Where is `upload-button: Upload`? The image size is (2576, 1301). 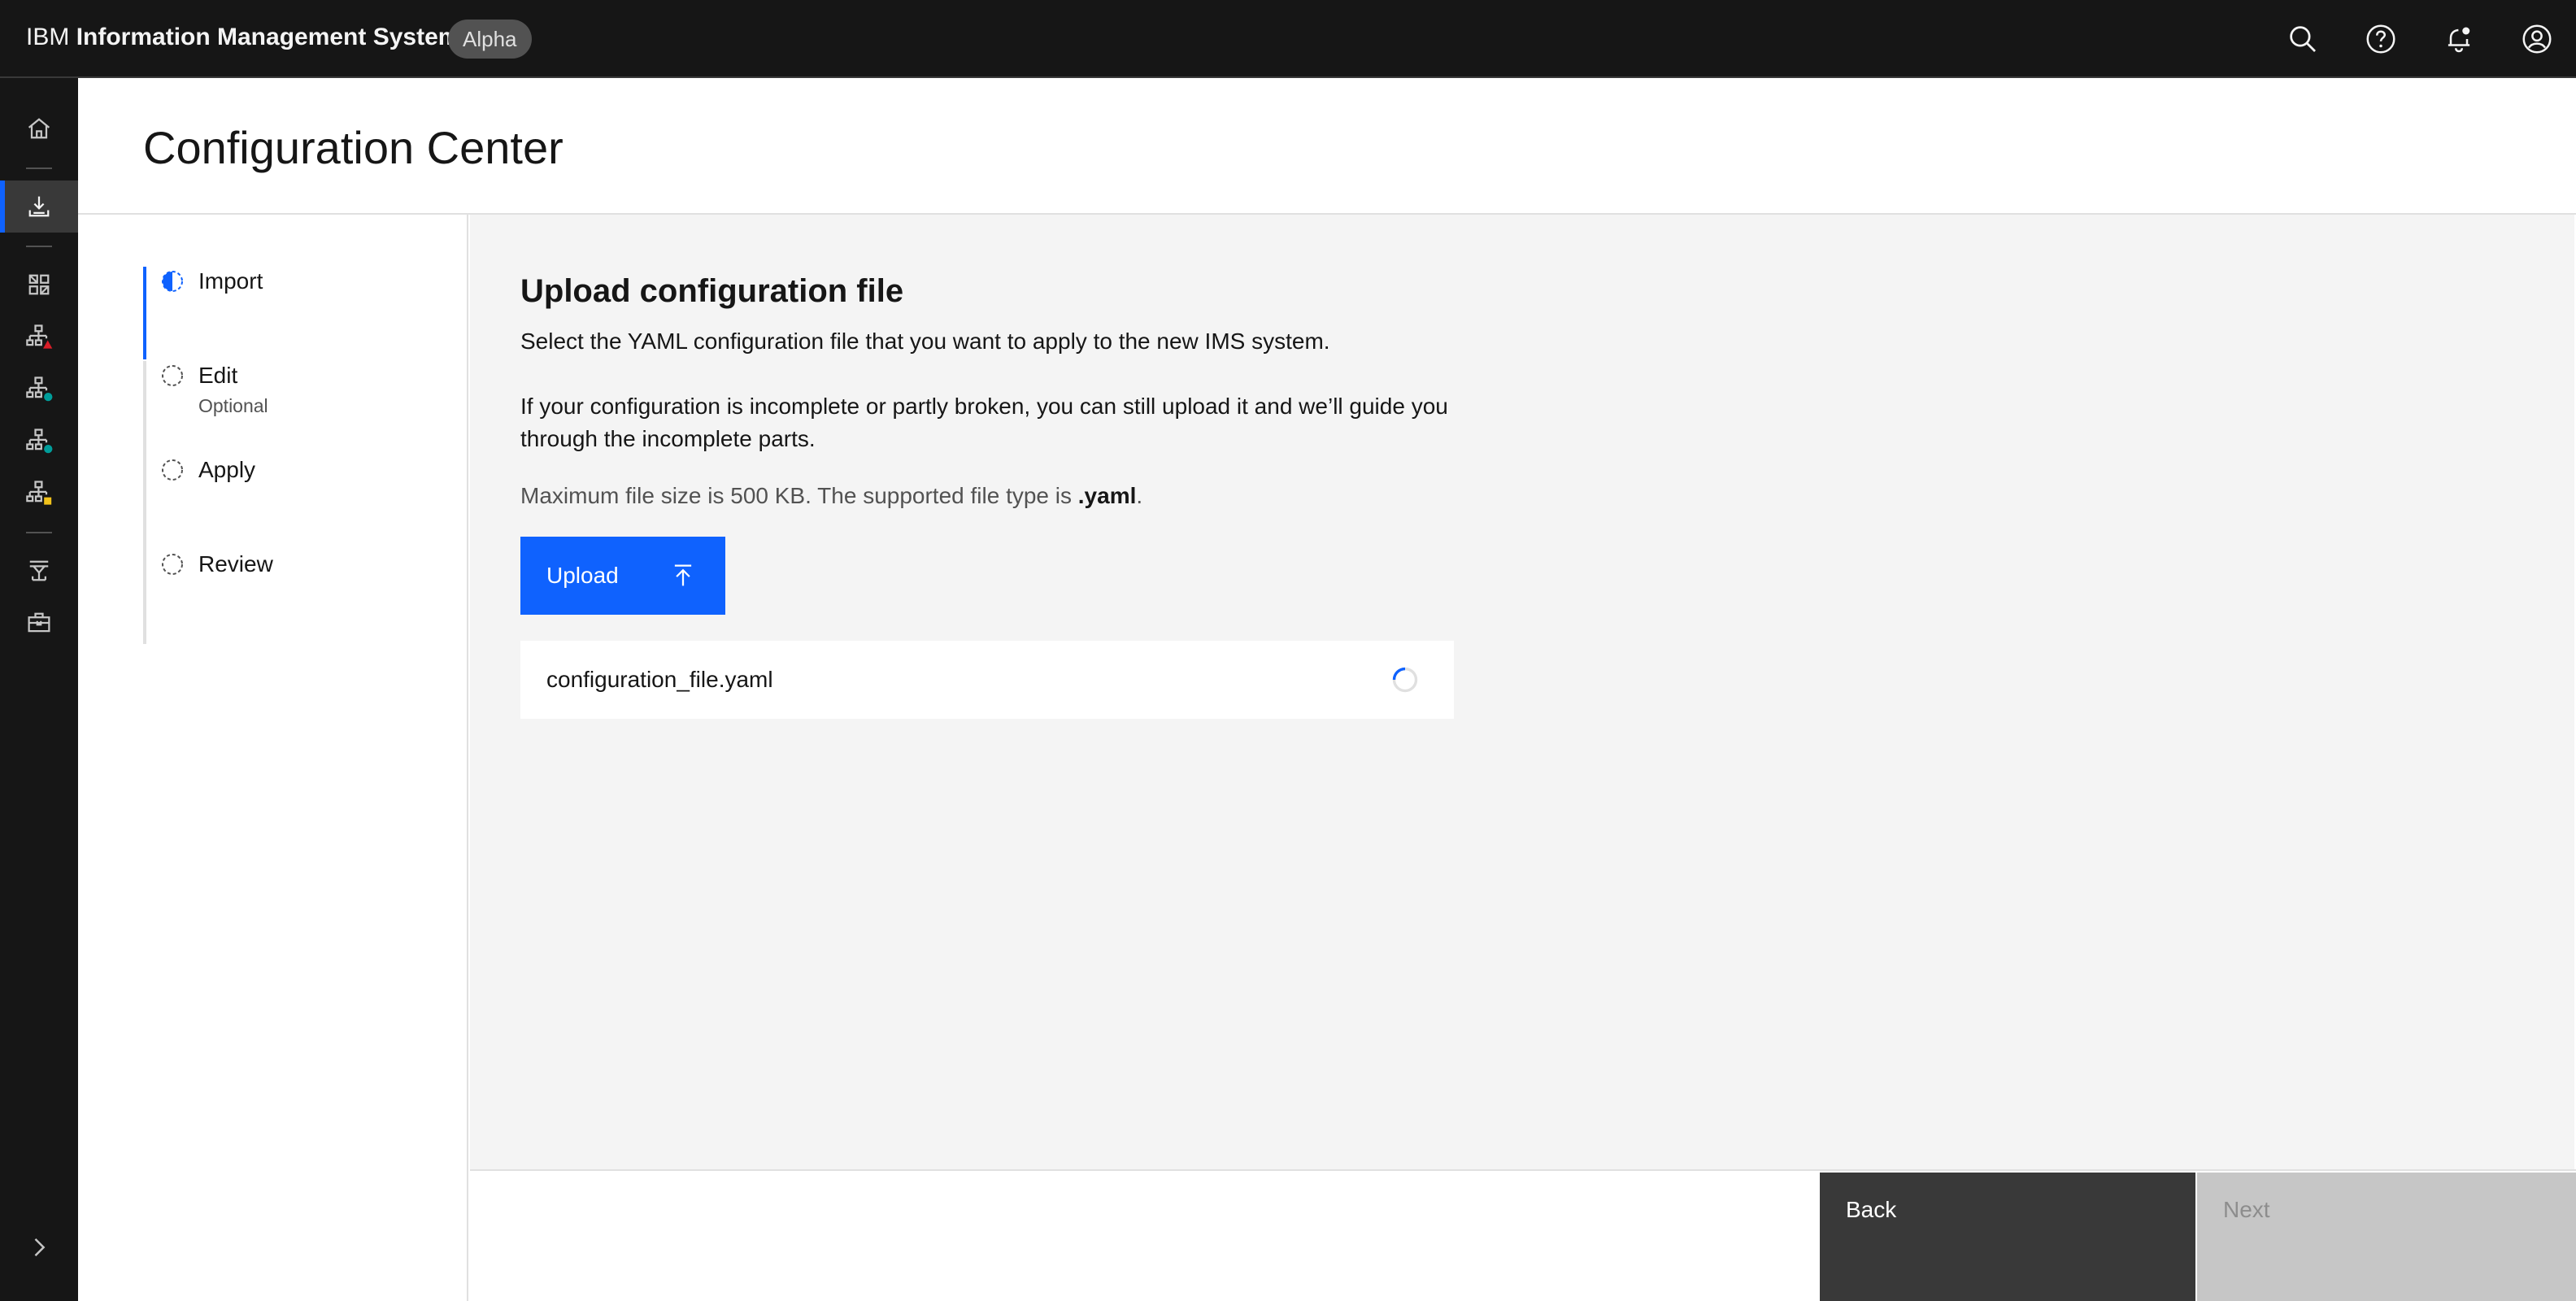 upload-button: Upload is located at coordinates (623, 576).